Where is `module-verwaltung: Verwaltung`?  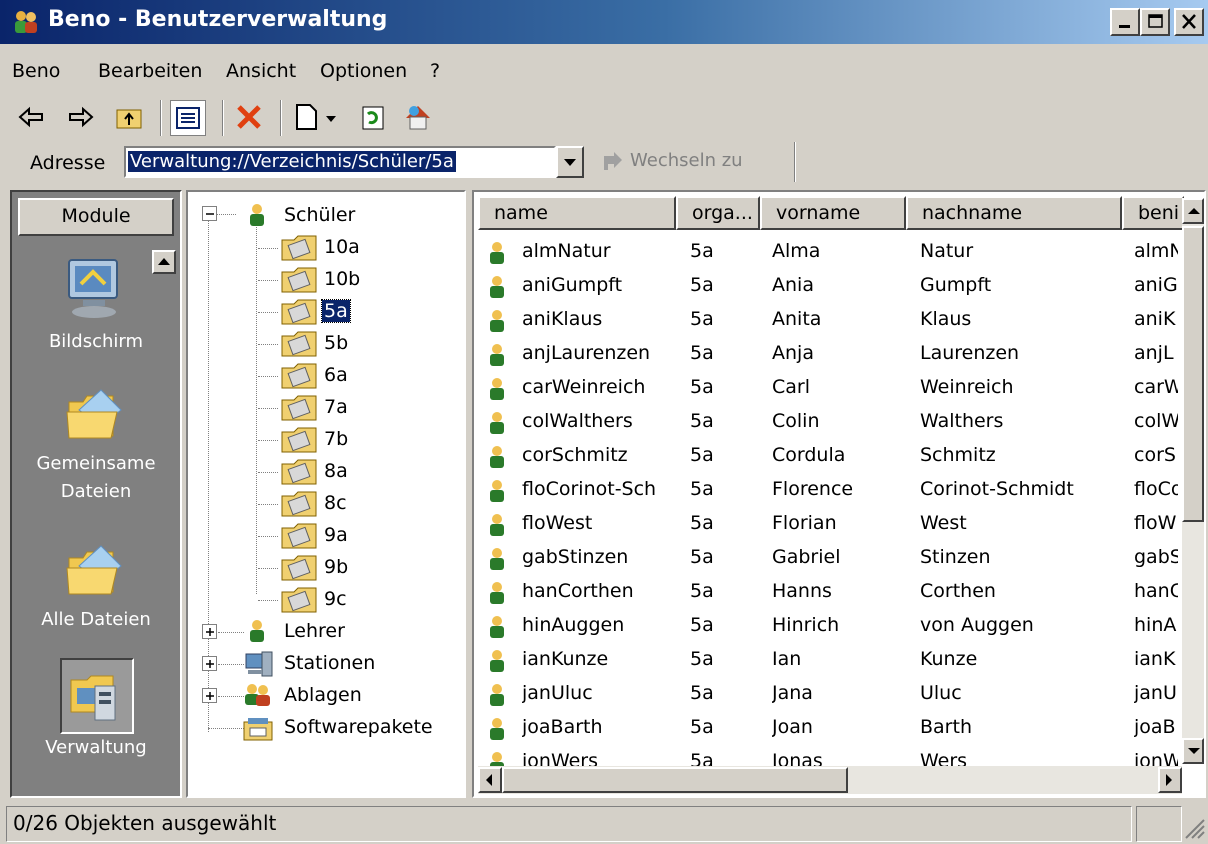
module-verwaltung: Verwaltung is located at coordinates (96, 715).